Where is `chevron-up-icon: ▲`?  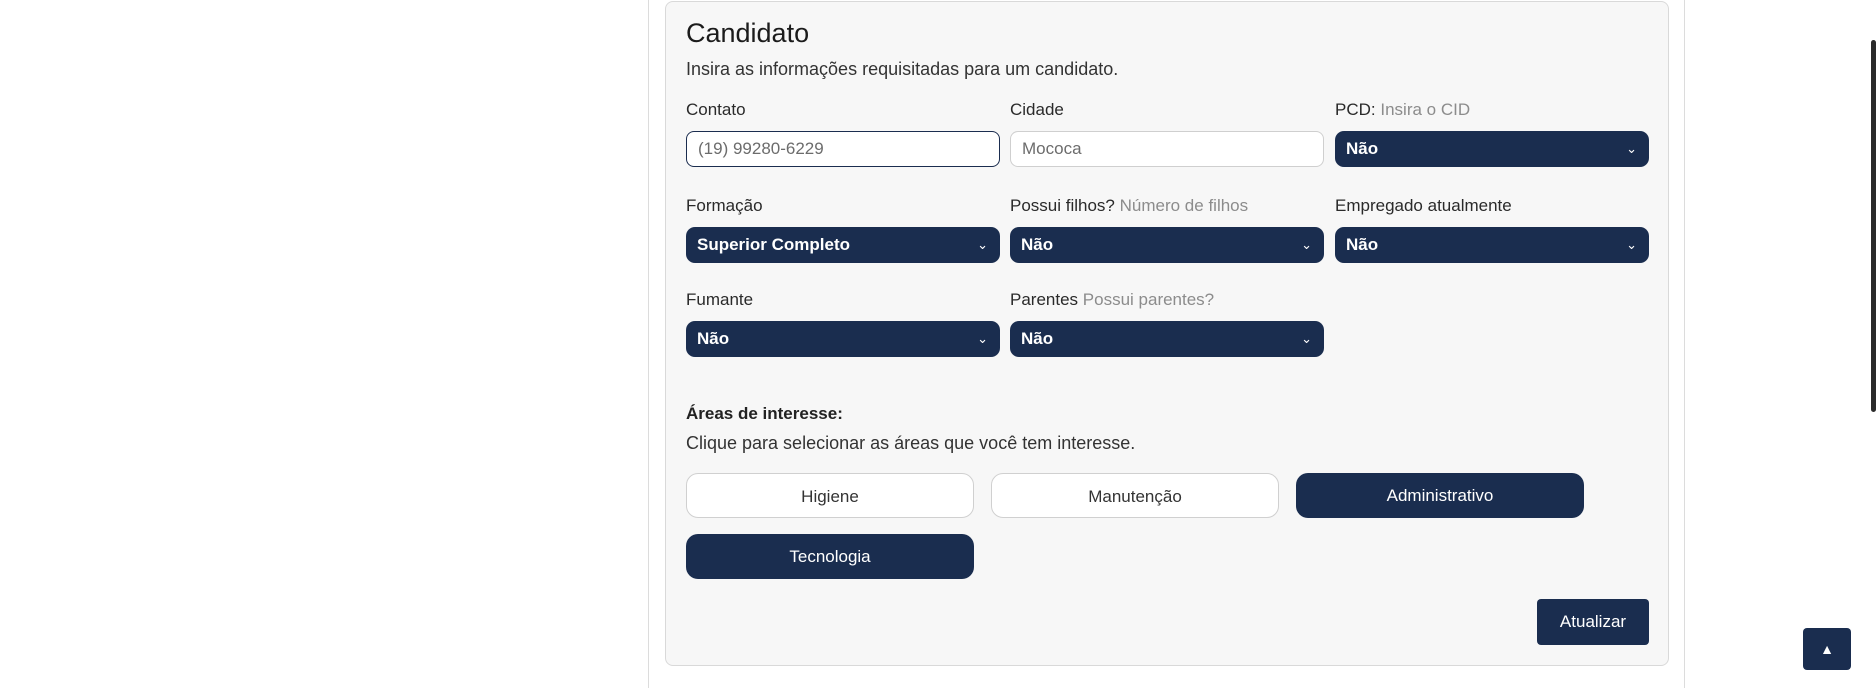 chevron-up-icon: ▲ is located at coordinates (1827, 649).